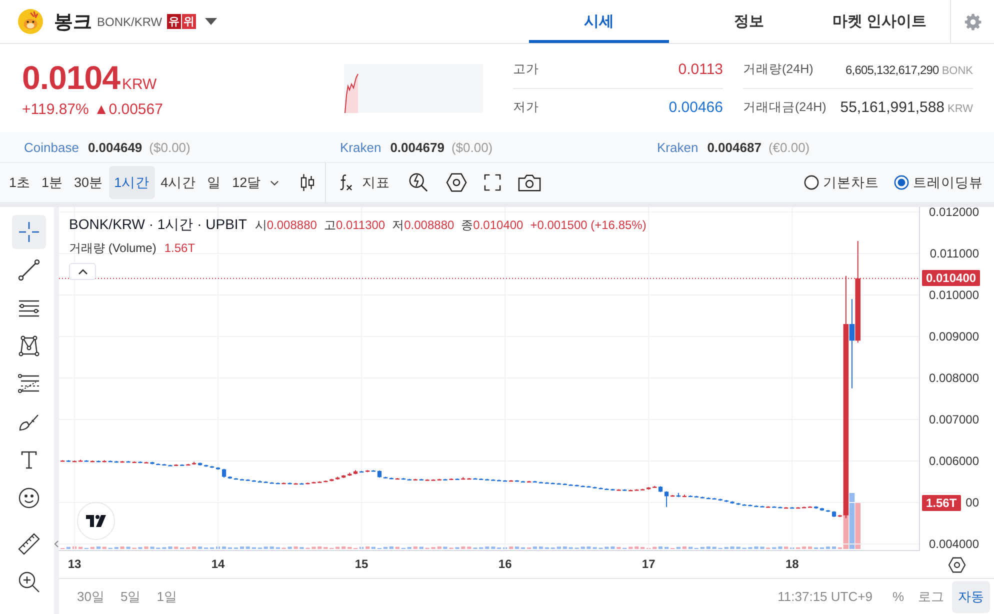 The width and height of the screenshot is (994, 614). I want to click on ohlc-value: 0.010400, so click(498, 225).